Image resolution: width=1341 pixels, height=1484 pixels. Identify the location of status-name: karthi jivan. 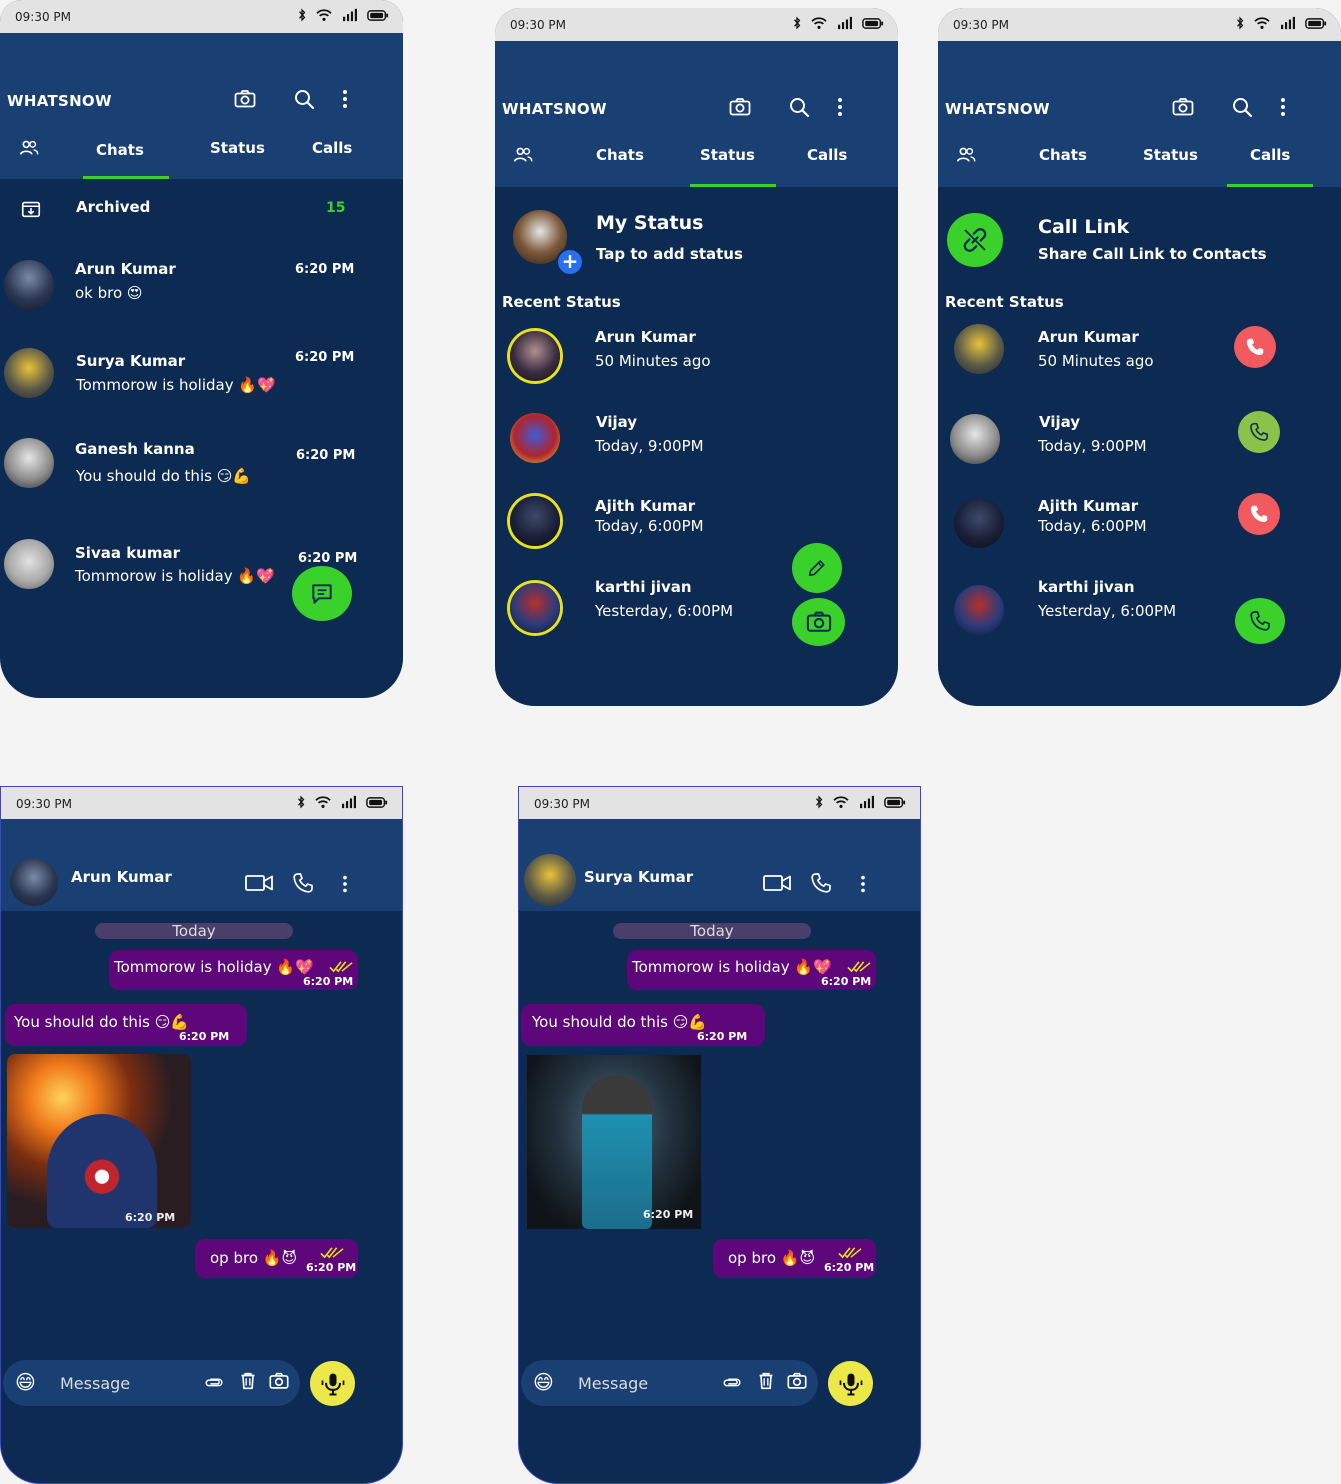
(643, 587).